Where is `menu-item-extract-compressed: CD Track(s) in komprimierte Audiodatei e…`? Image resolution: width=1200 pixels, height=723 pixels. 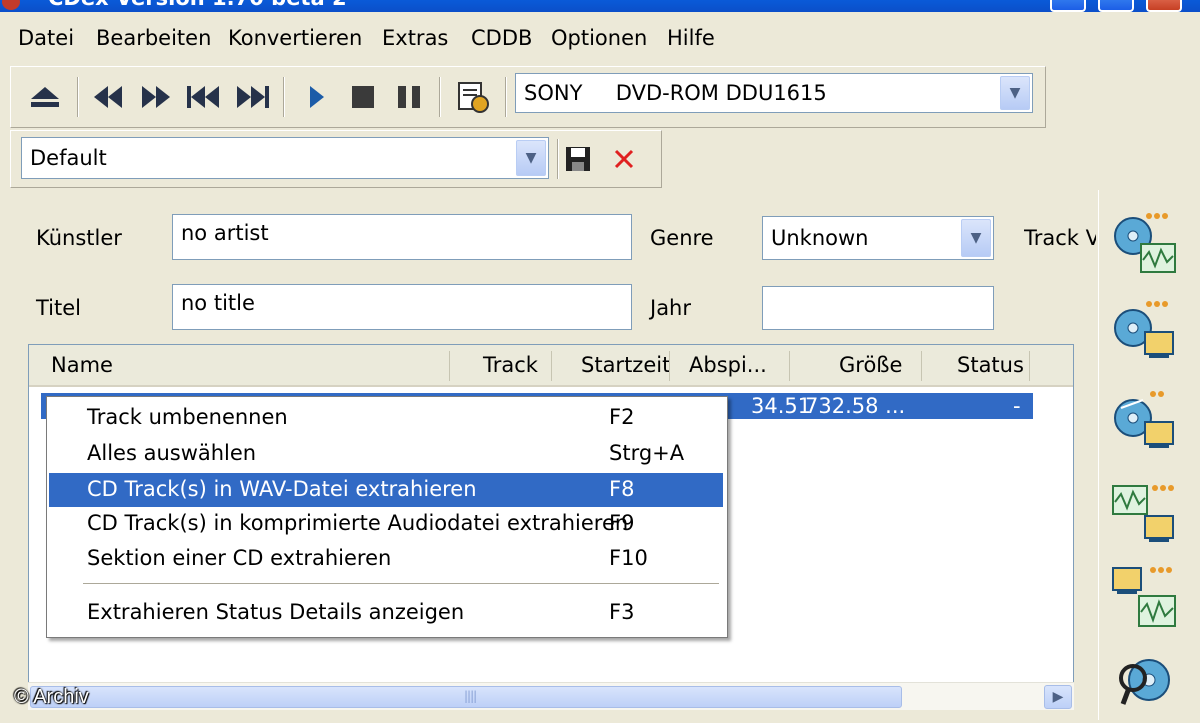
menu-item-extract-compressed: CD Track(s) in komprimierte Audiodatei e… is located at coordinates (386, 524).